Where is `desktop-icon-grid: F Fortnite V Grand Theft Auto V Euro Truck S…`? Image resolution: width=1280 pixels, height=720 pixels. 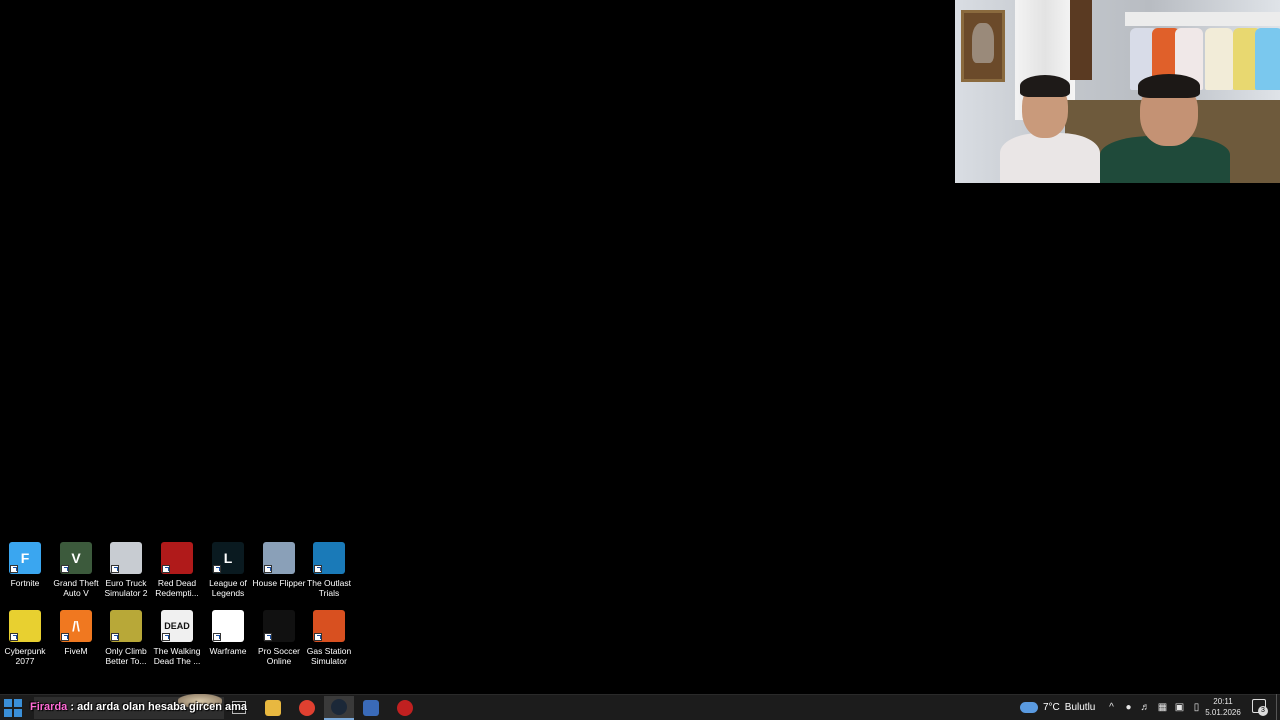
desktop-icon-grid: F Fortnite V Grand Theft Auto V Euro Truck S… is located at coordinates (180, 607).